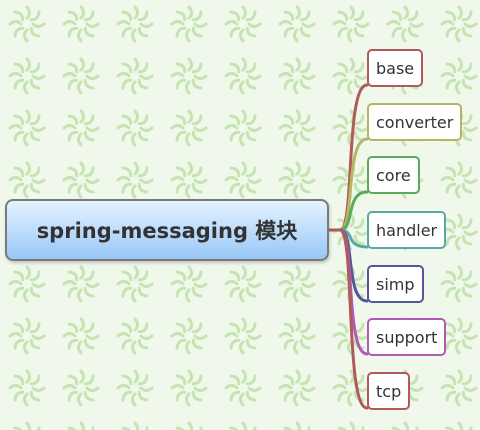  I want to click on topic-converter-label: converter, so click(415, 122).